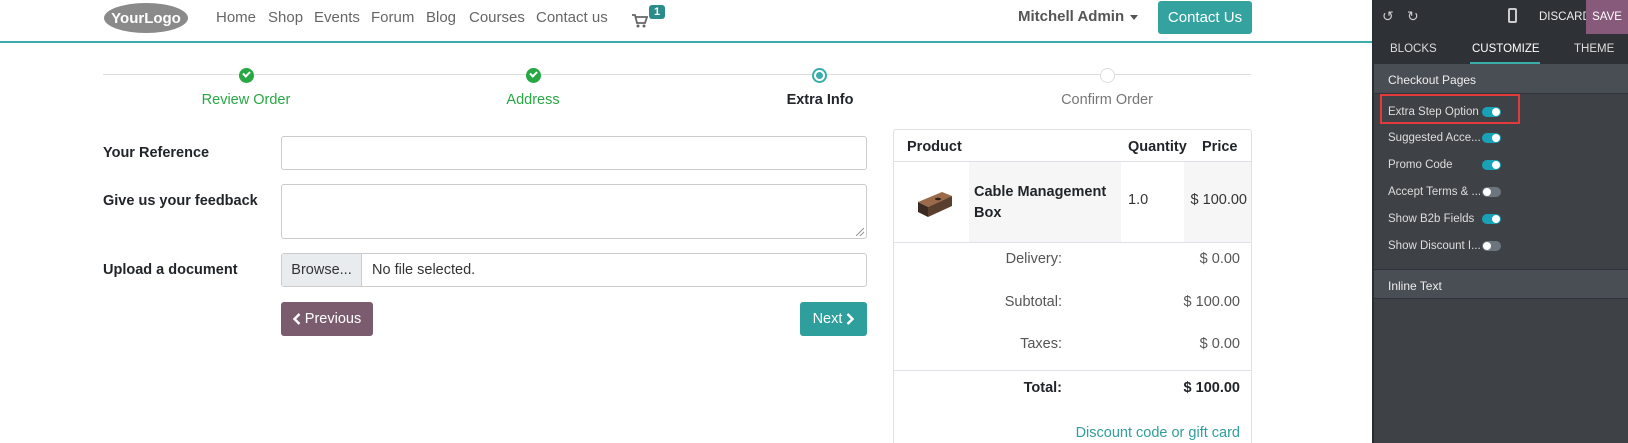 The image size is (1628, 443). I want to click on nav-link-events: Events, so click(337, 17).